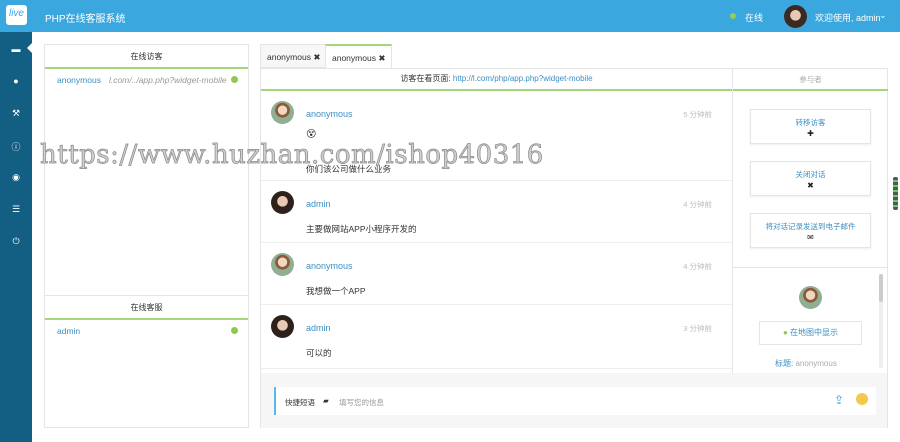 This screenshot has width=900, height=442. I want to click on user-avatar, so click(795, 16).